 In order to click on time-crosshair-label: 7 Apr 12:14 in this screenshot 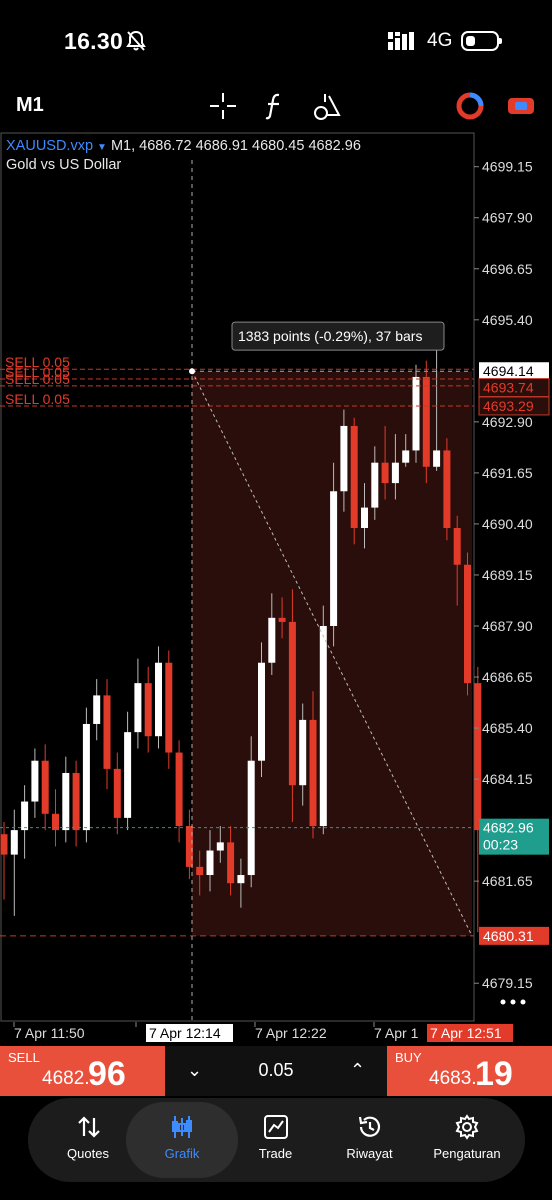, I will do `click(185, 1033)`.